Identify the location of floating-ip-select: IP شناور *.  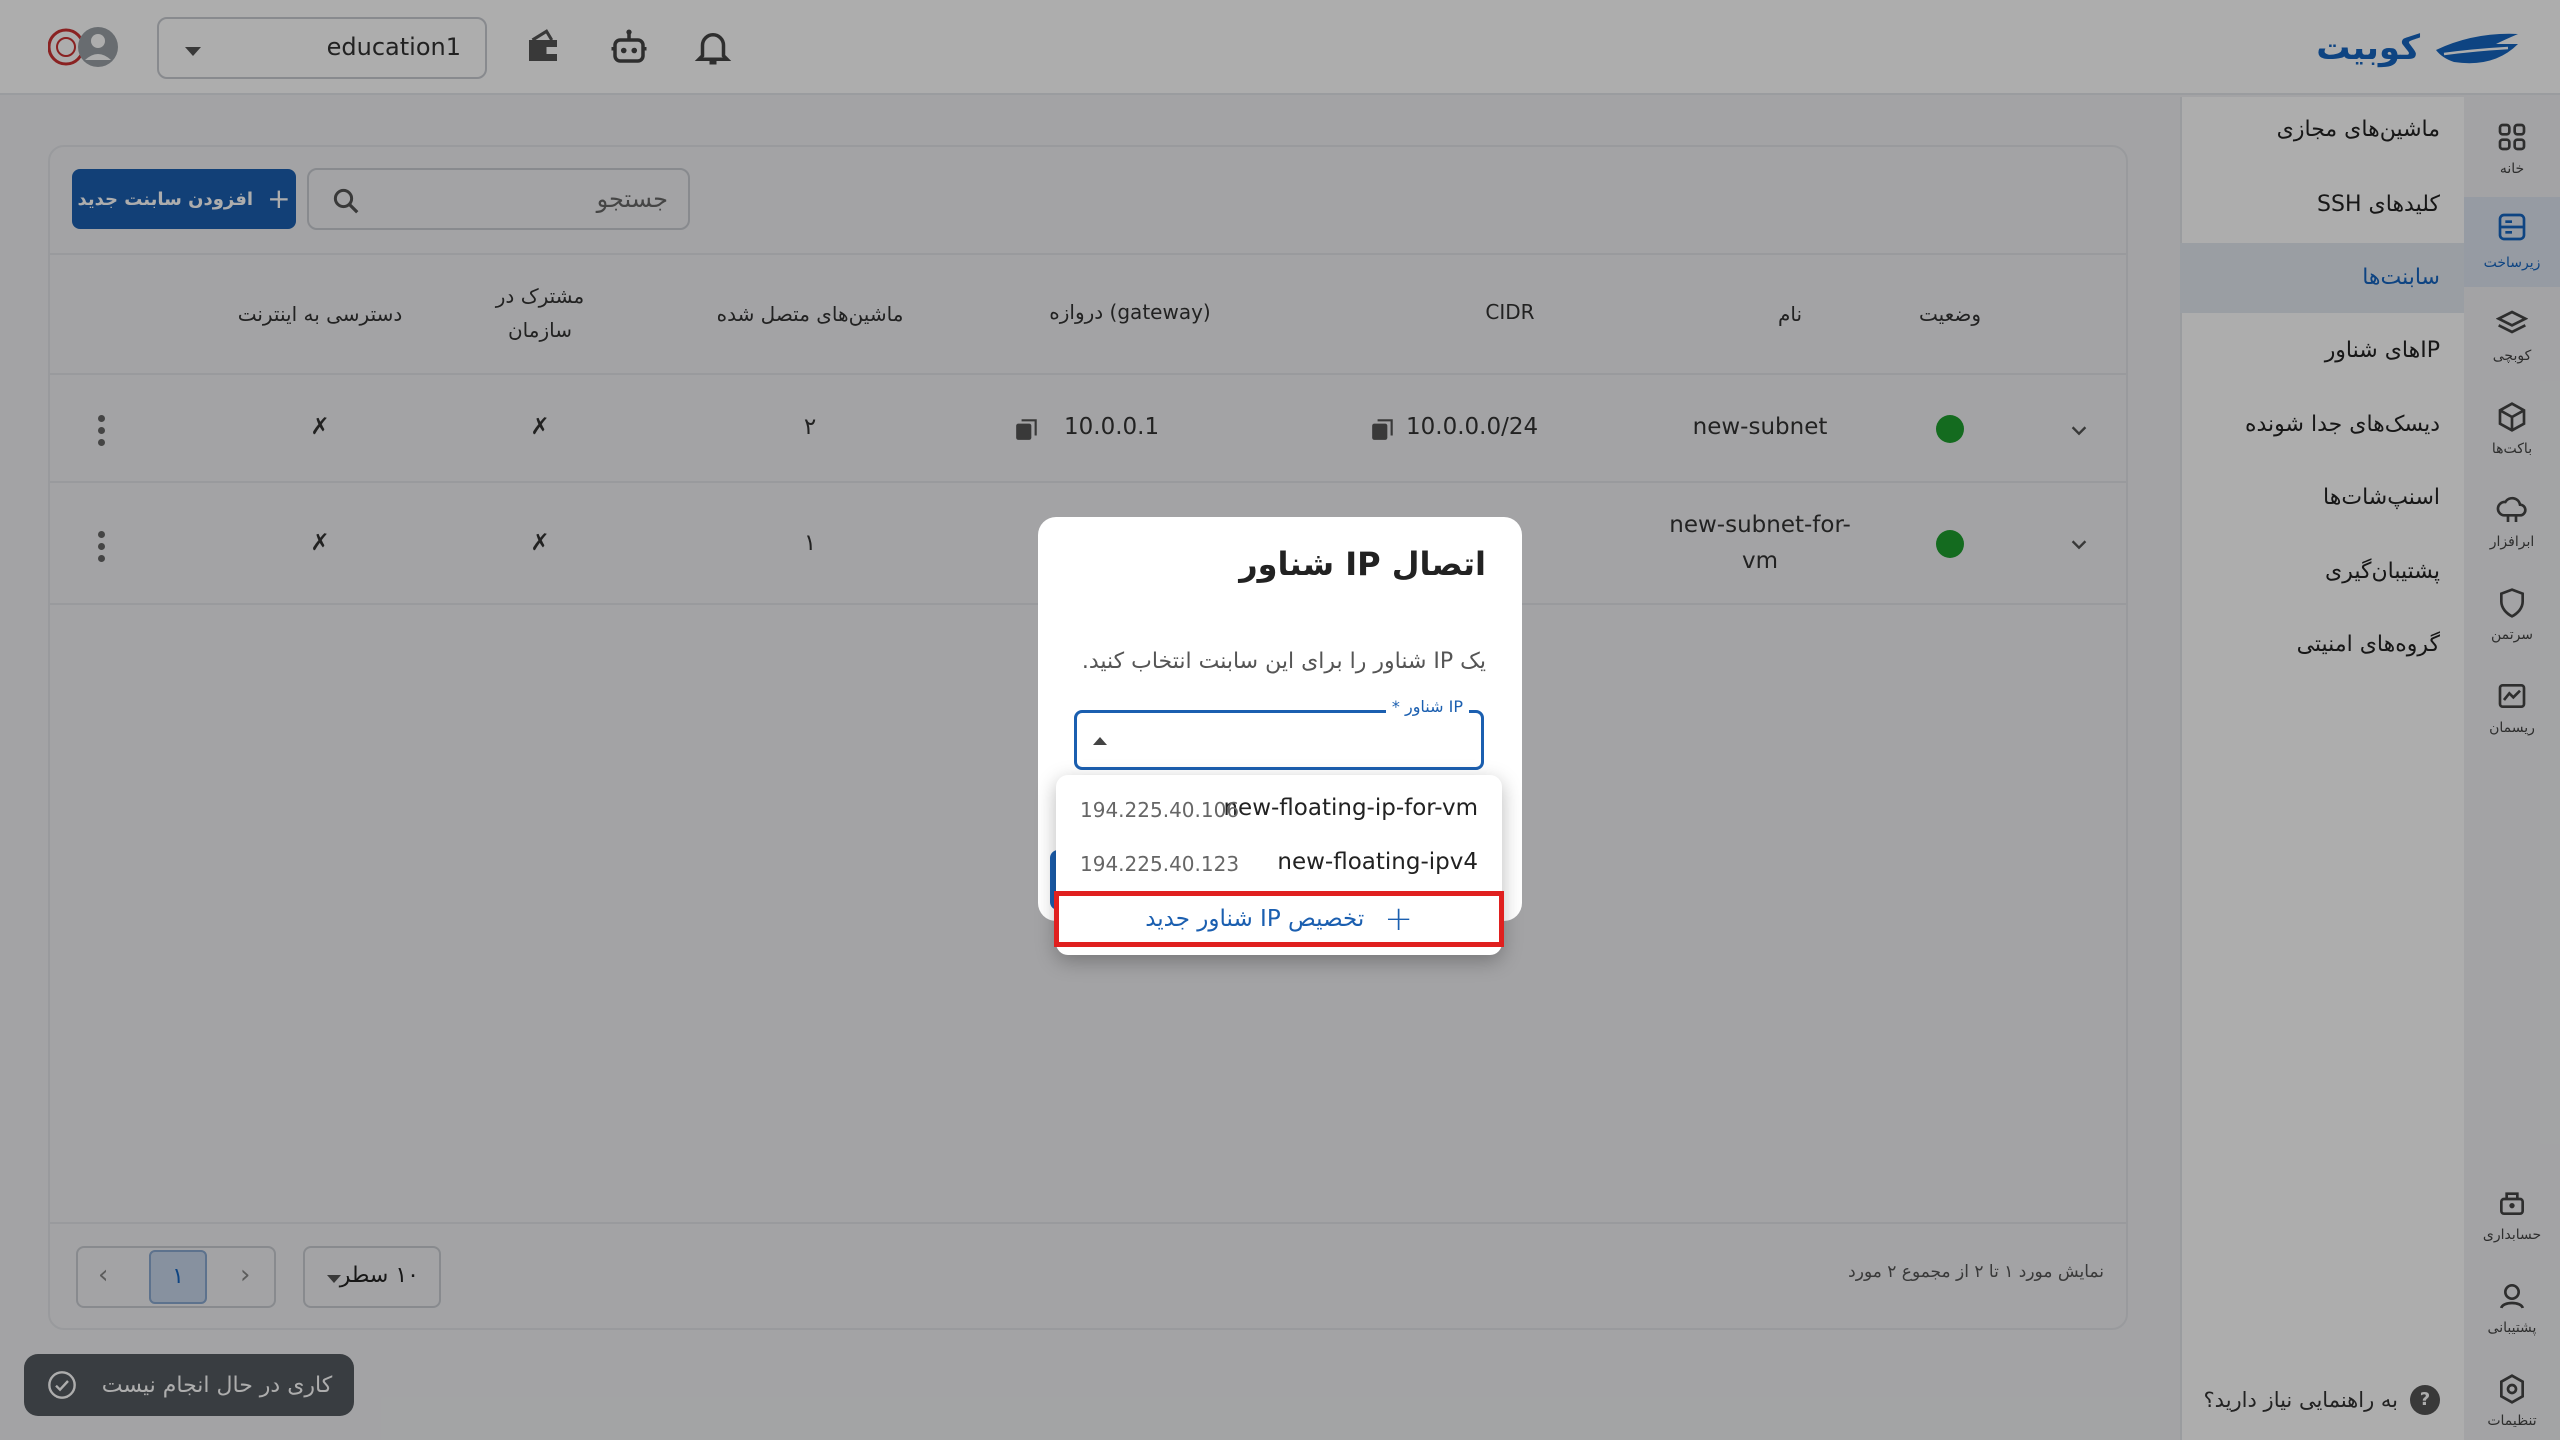
(1279, 733).